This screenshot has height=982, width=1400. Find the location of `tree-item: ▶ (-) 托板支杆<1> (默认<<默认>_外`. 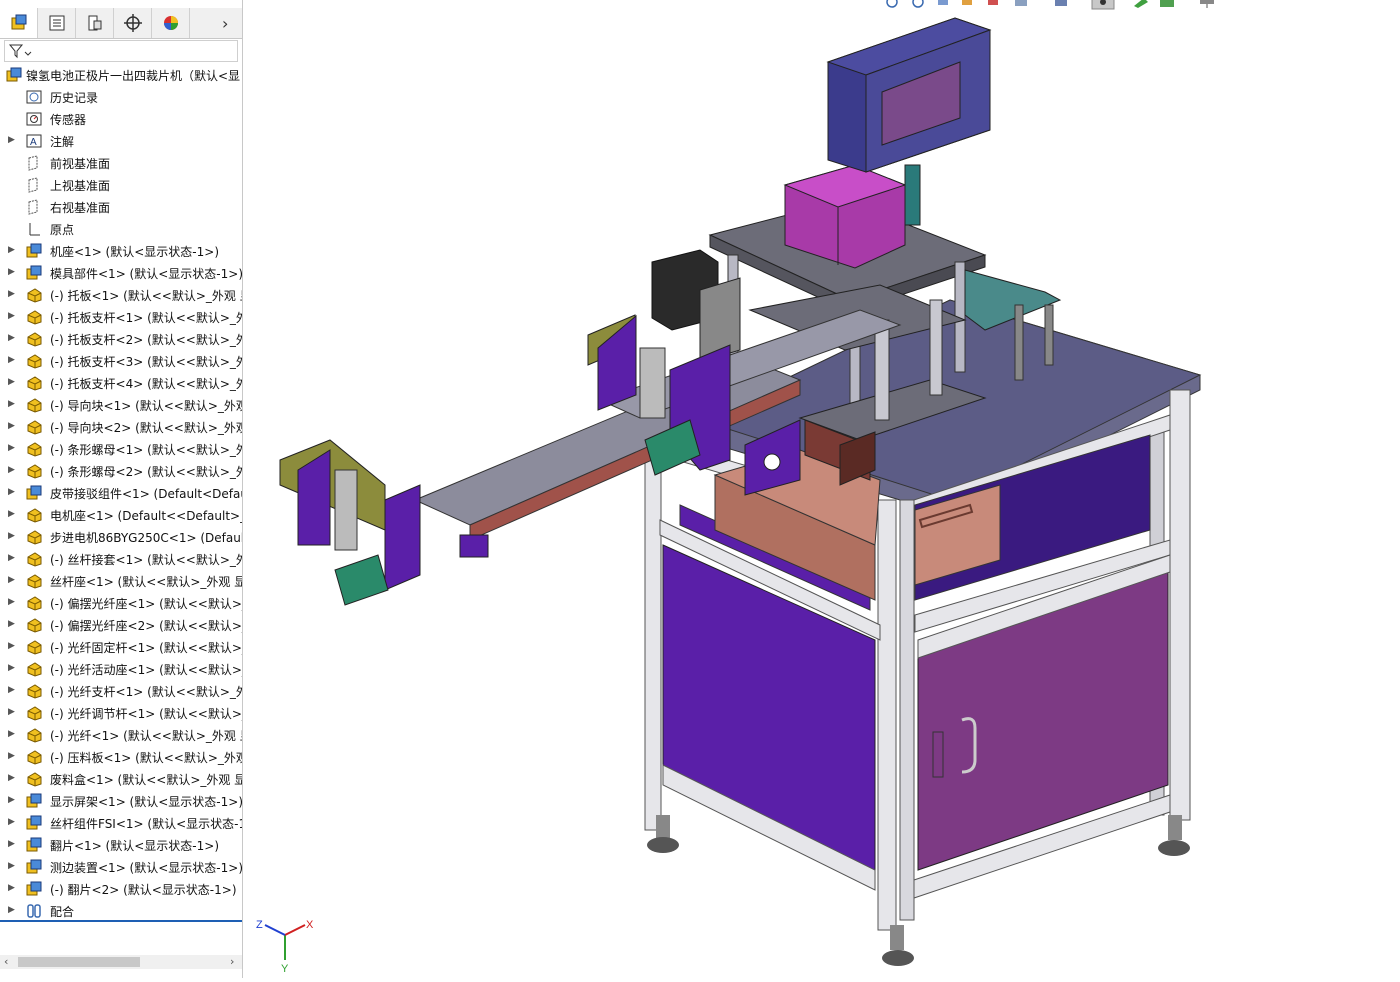

tree-item: ▶ (-) 托板支杆<1> (默认<<默认>_外 is located at coordinates (121, 317).